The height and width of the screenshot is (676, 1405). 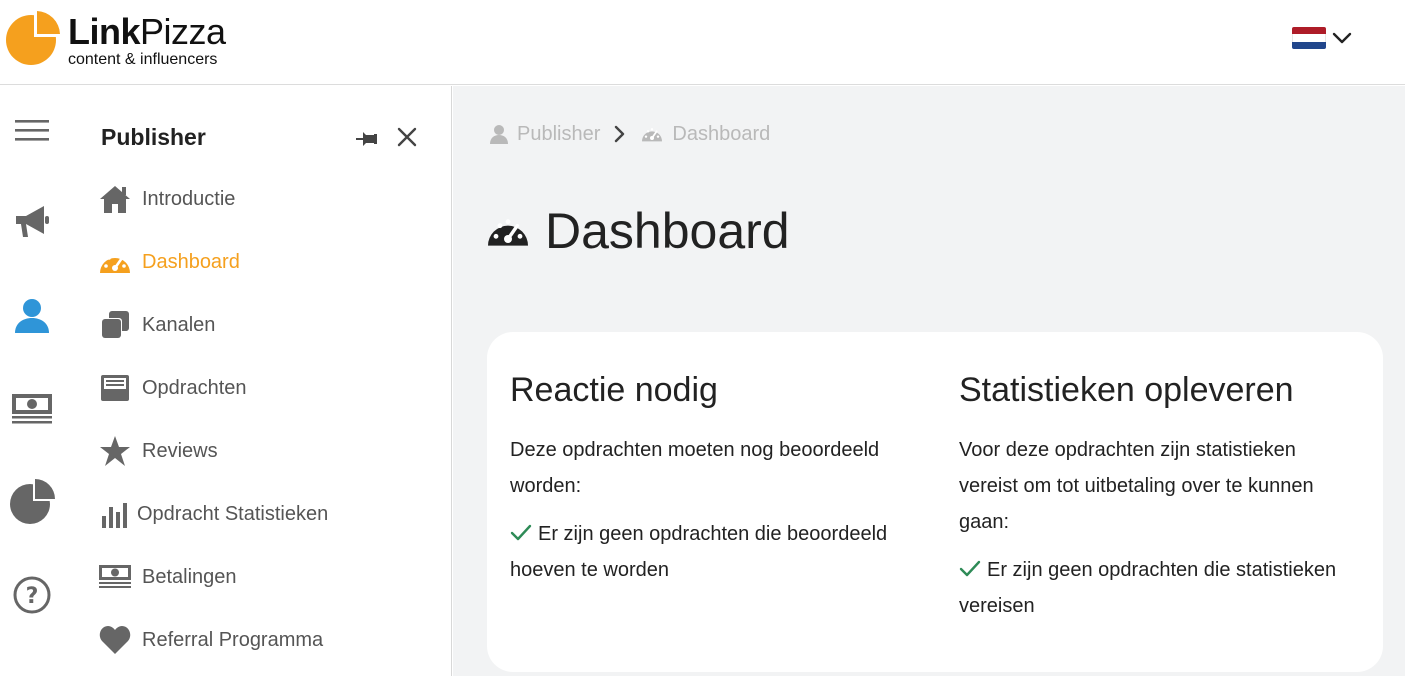 I want to click on rail-publisher-button, so click(x=32, y=316).